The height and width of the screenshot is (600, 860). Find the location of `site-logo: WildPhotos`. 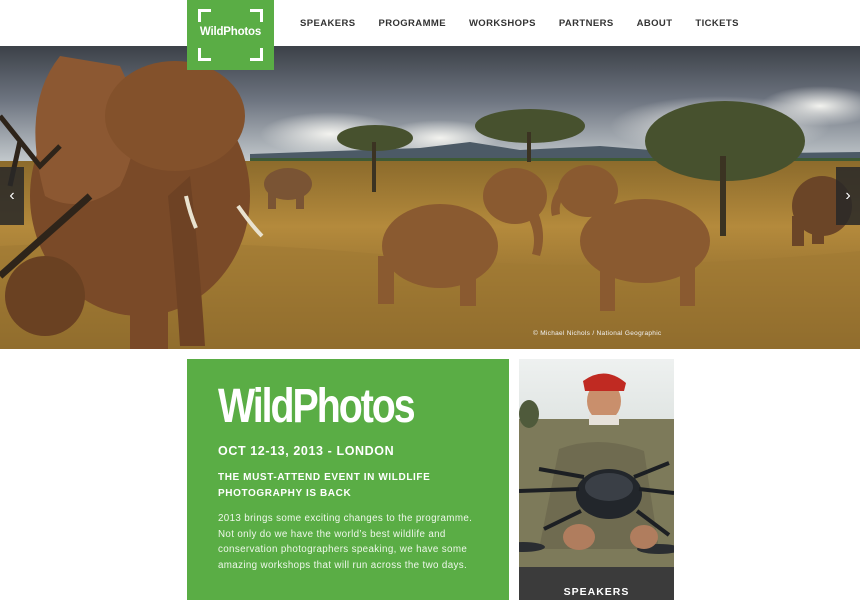

site-logo: WildPhotos is located at coordinates (230, 35).